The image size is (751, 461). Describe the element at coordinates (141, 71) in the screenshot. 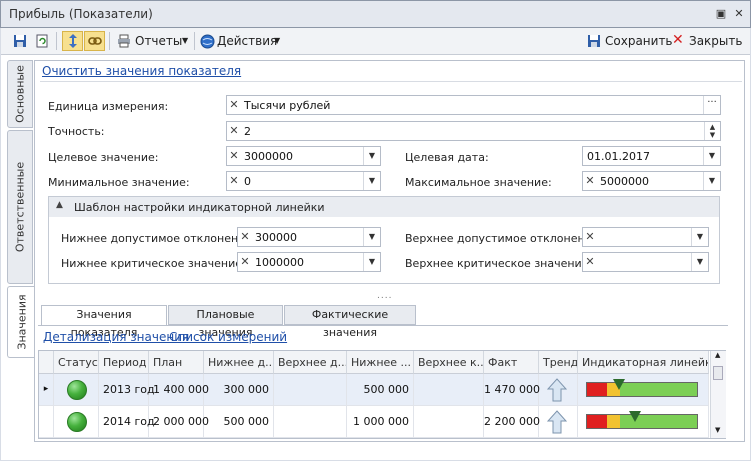

I see `clear-values-link: Очистить значения показателя` at that location.